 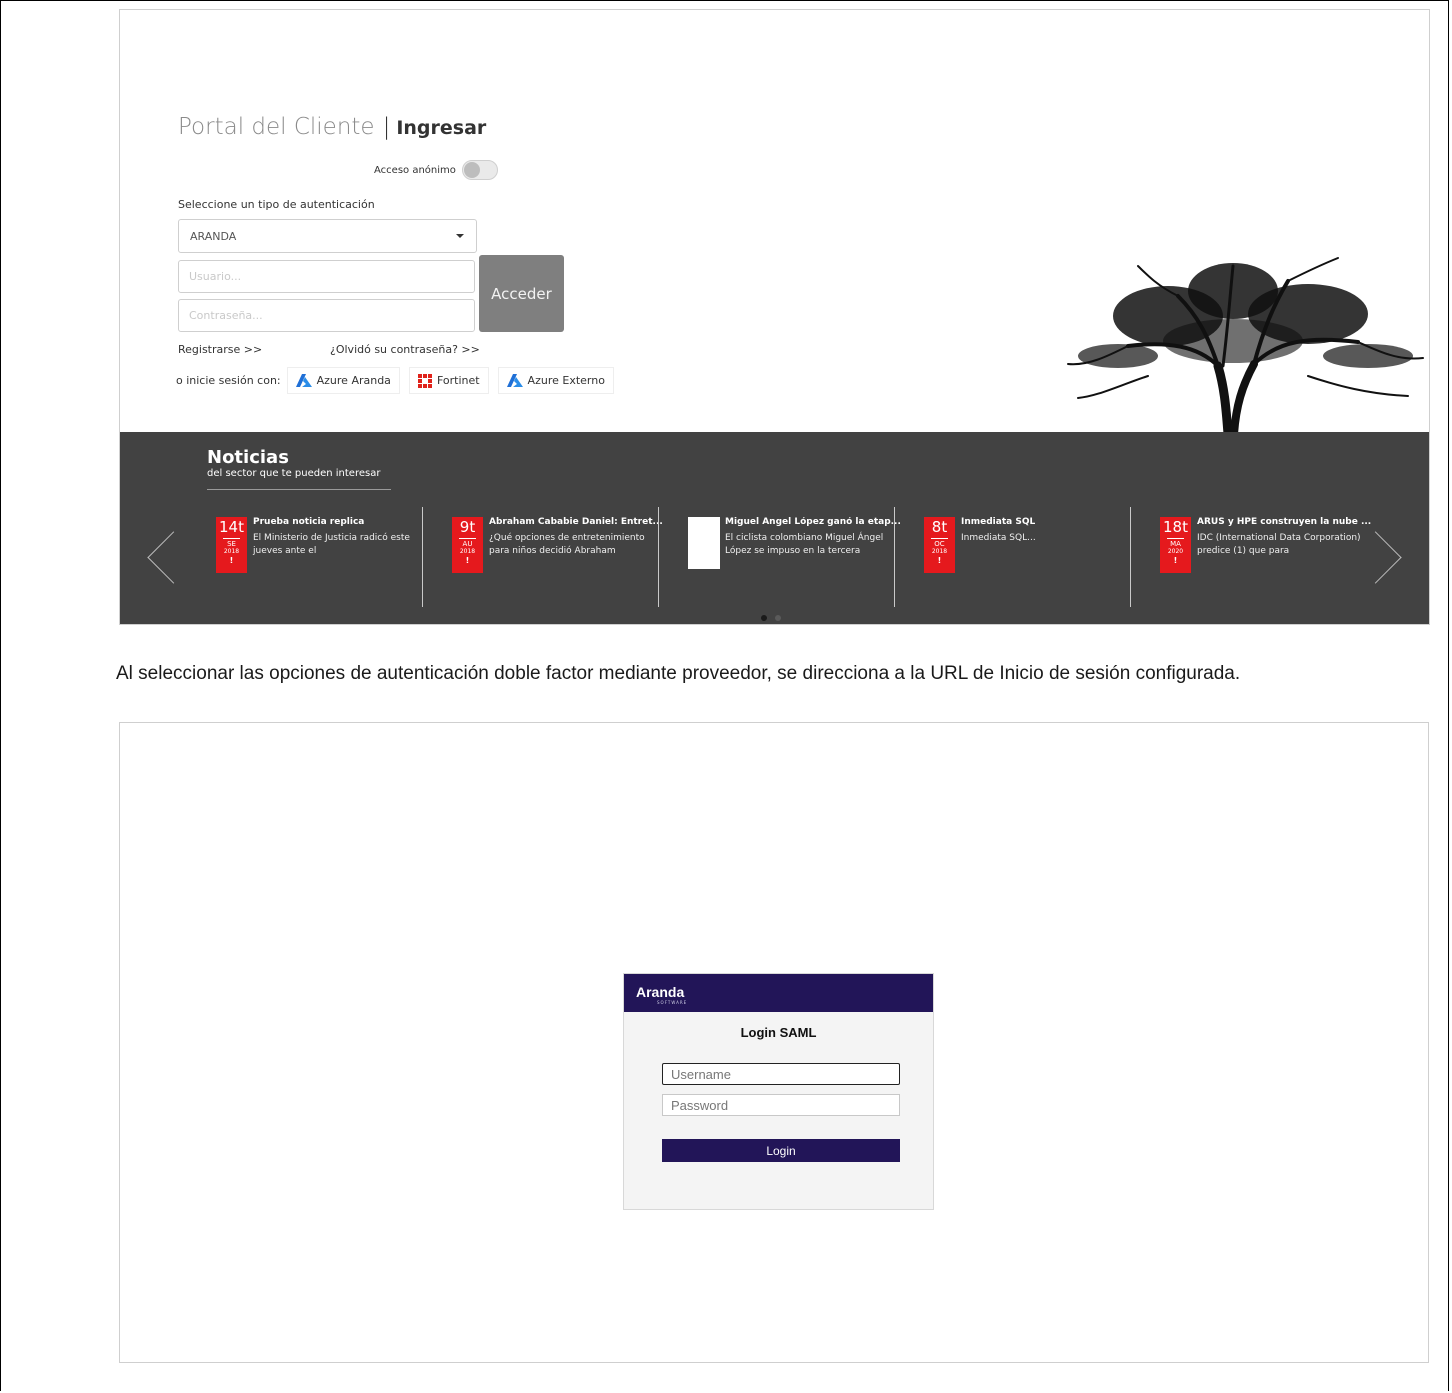 I want to click on sso-button-label: Azure Aranda, so click(x=353, y=380).